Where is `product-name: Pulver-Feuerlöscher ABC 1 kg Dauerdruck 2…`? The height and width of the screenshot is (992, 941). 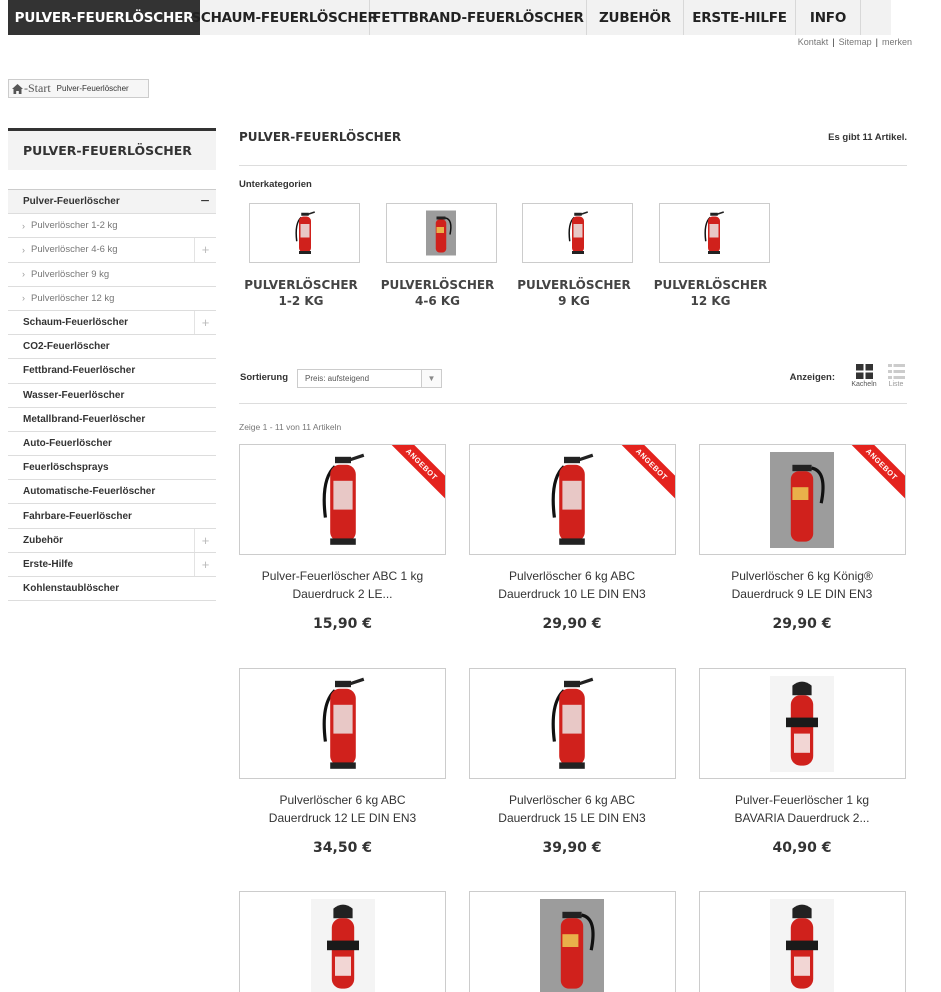 product-name: Pulver-Feuerlöscher ABC 1 kg Dauerdruck 2… is located at coordinates (342, 585).